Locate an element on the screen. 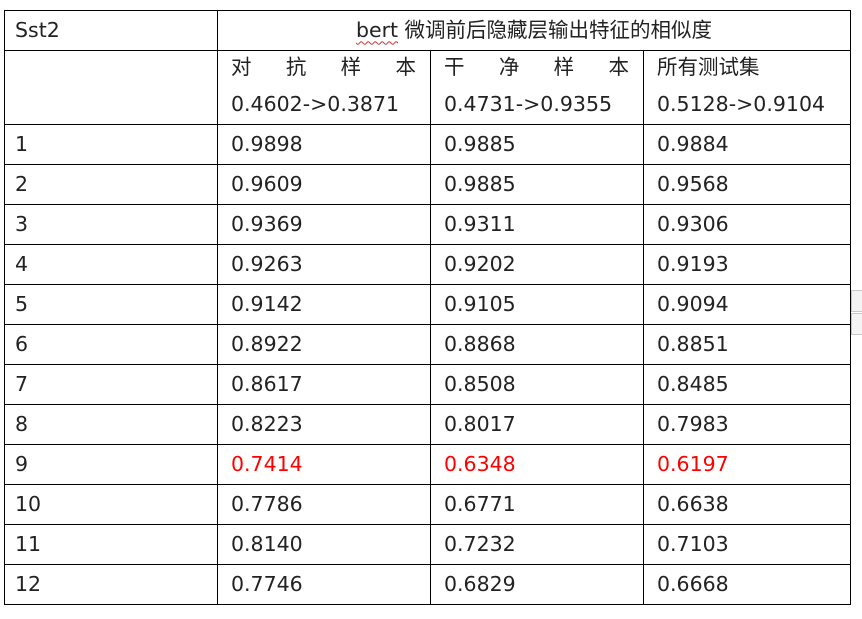 This screenshot has width=862, height=619. value-cell: 0.6348 is located at coordinates (537, 464).